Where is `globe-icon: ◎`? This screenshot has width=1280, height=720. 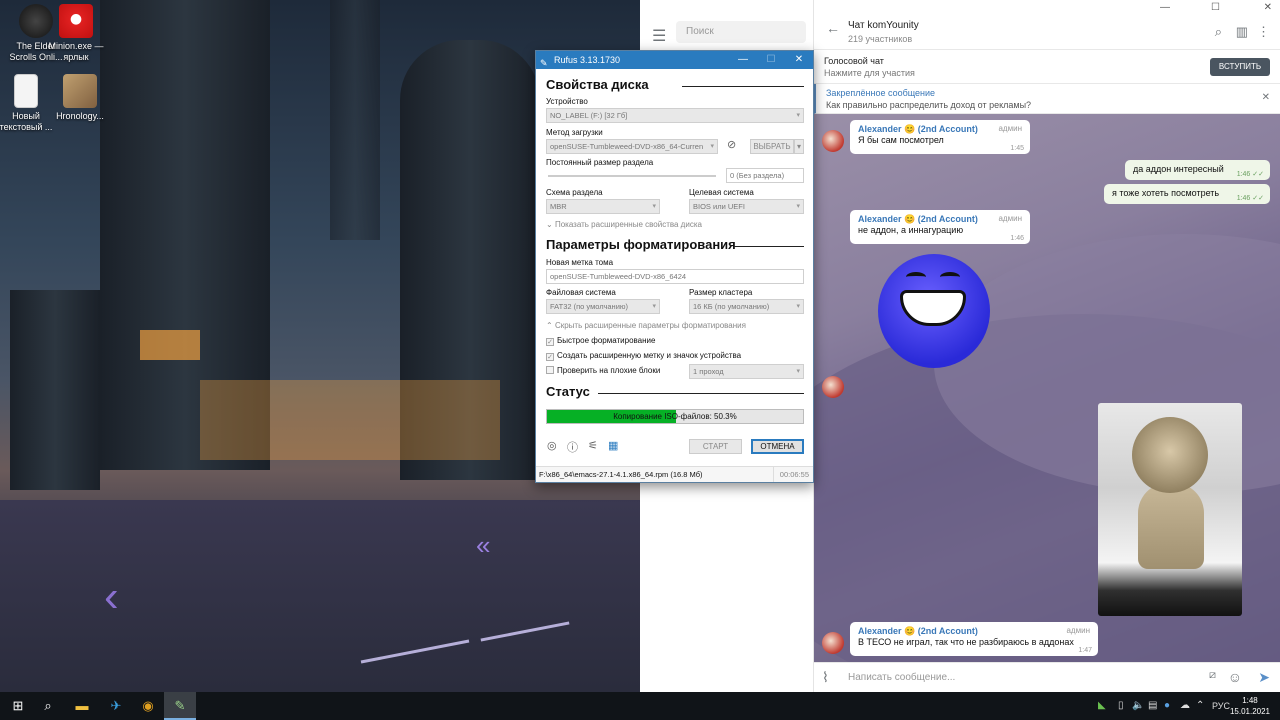
globe-icon: ◎ is located at coordinates (552, 445).